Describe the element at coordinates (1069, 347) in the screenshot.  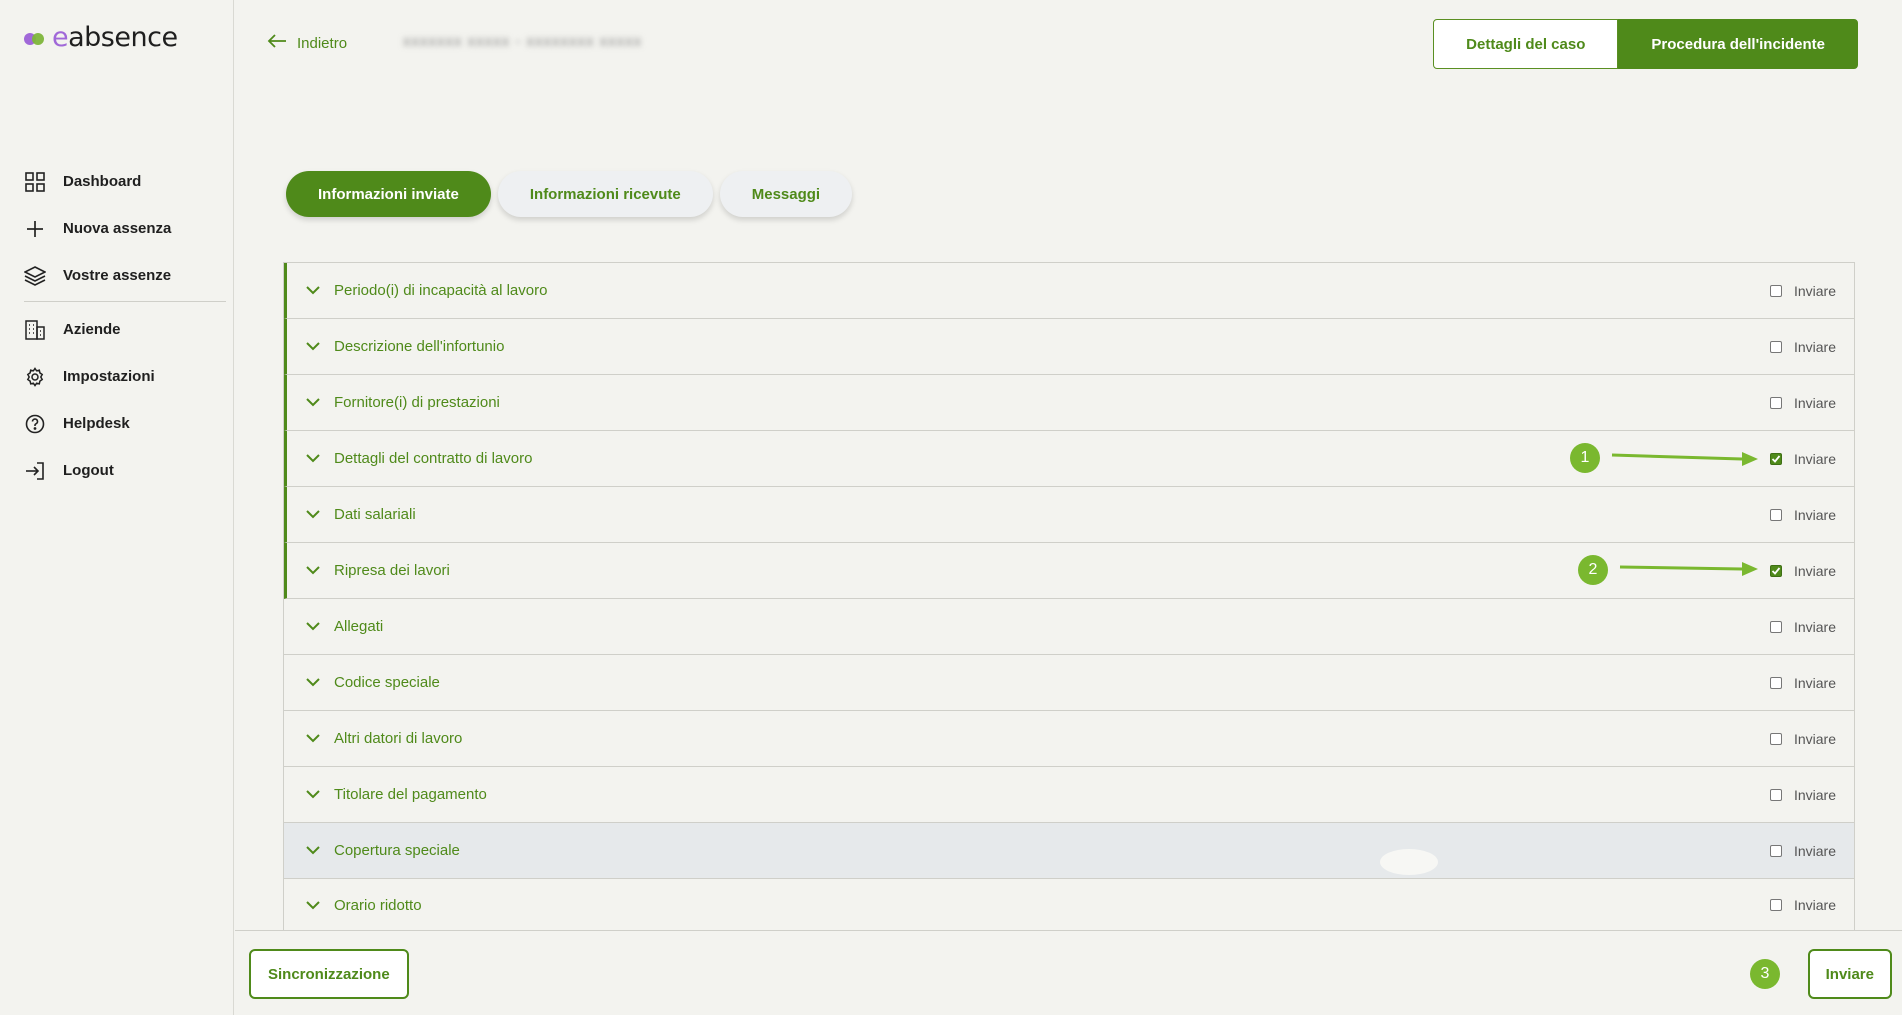
I see `section-row: Descrizione dell'infortunio Inviare` at that location.